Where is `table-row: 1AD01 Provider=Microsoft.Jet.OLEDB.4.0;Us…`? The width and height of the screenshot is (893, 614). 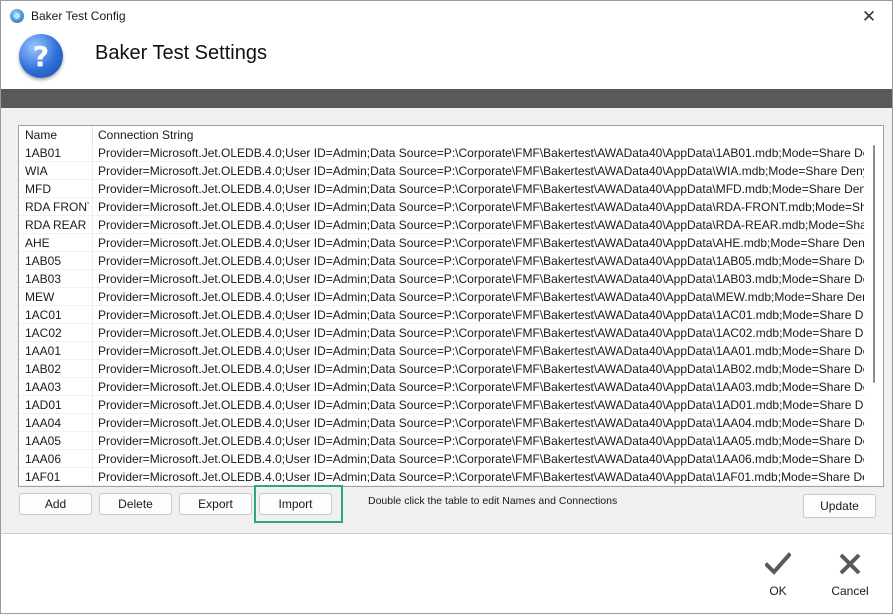 table-row: 1AD01 Provider=Microsoft.Jet.OLEDB.4.0;Us… is located at coordinates (442, 405).